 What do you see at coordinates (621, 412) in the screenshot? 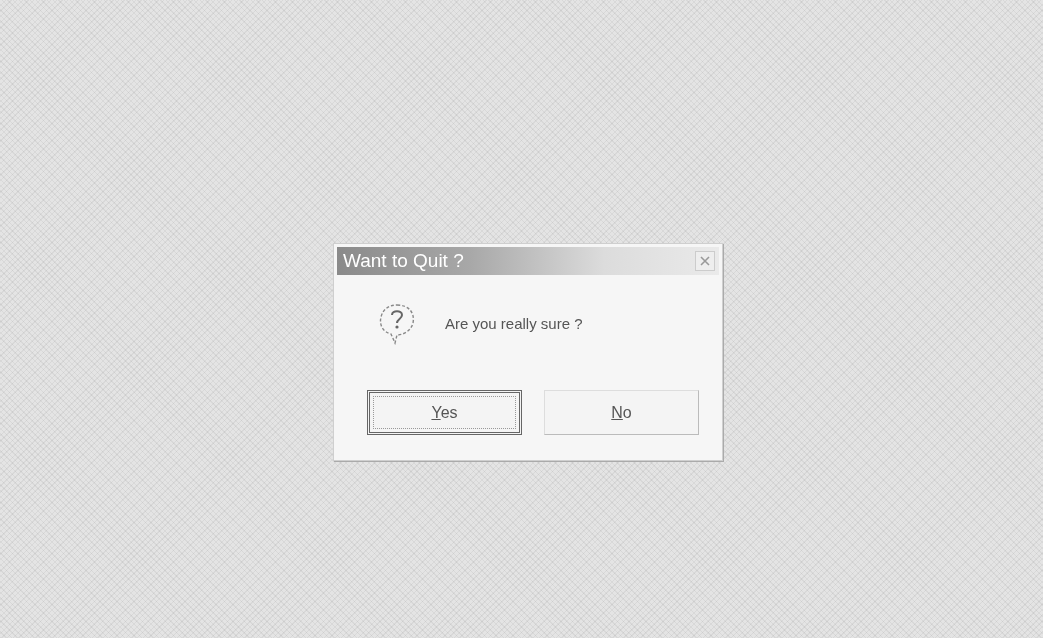
I see `dialog-button: No` at bounding box center [621, 412].